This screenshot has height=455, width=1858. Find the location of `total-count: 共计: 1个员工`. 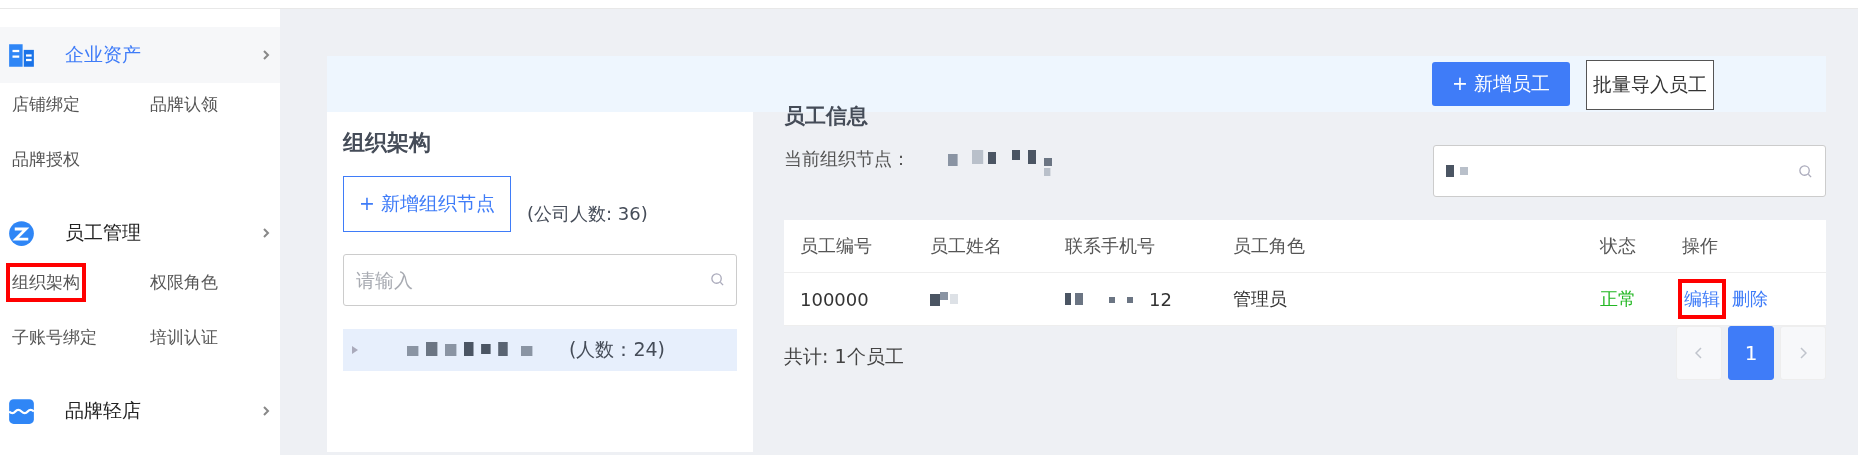

total-count: 共计: 1个员工 is located at coordinates (844, 356).